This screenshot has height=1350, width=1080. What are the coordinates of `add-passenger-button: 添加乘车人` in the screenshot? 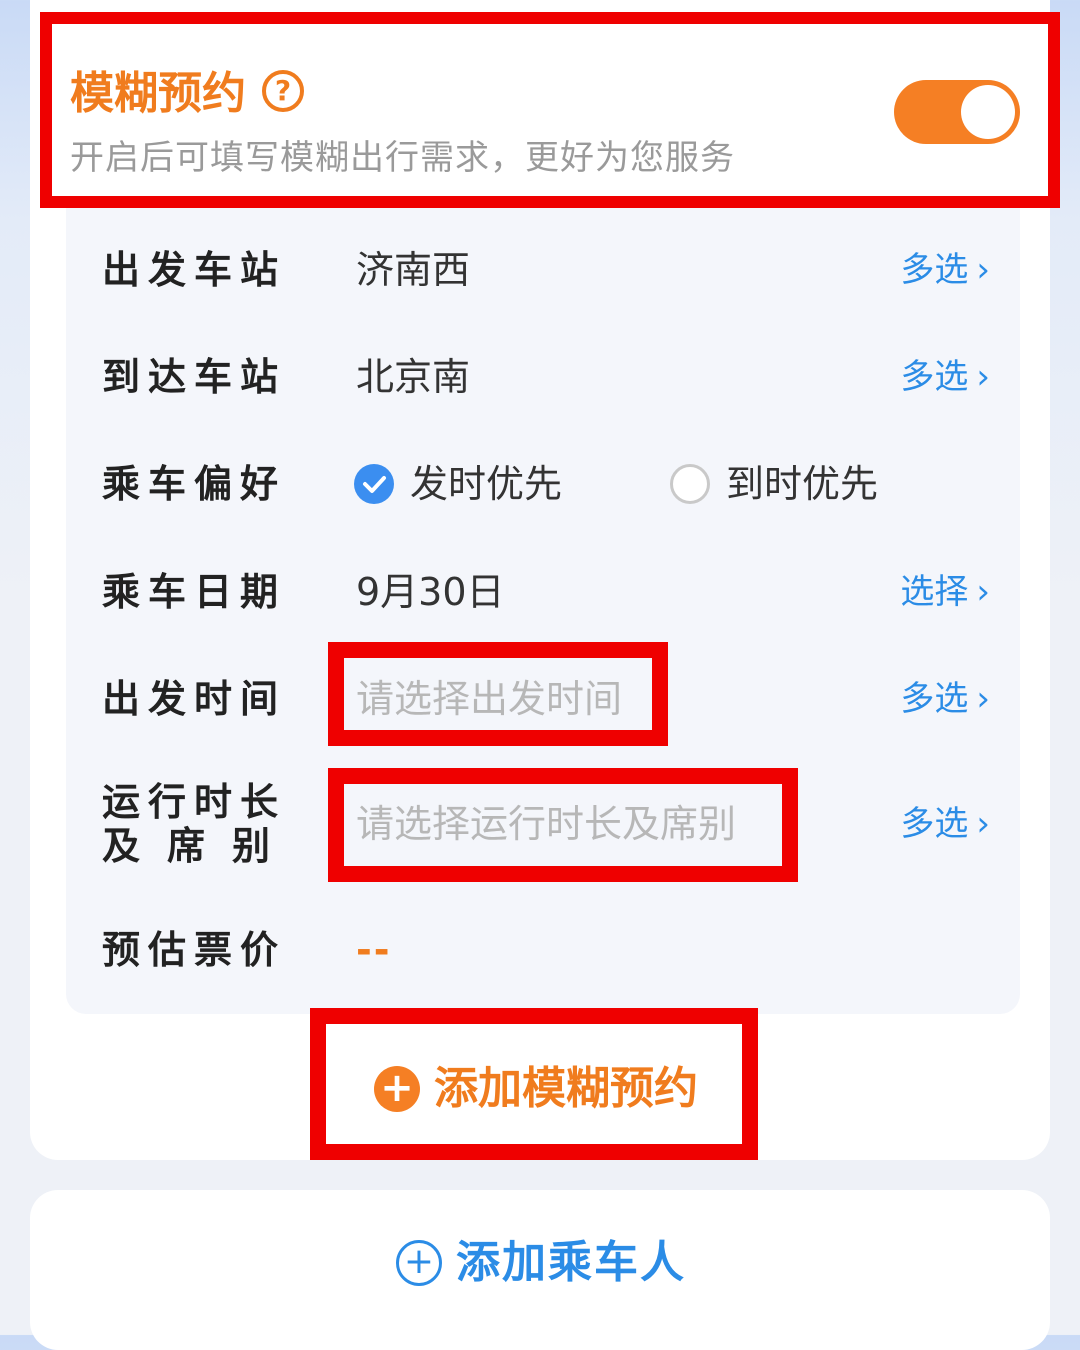 It's located at (571, 1263).